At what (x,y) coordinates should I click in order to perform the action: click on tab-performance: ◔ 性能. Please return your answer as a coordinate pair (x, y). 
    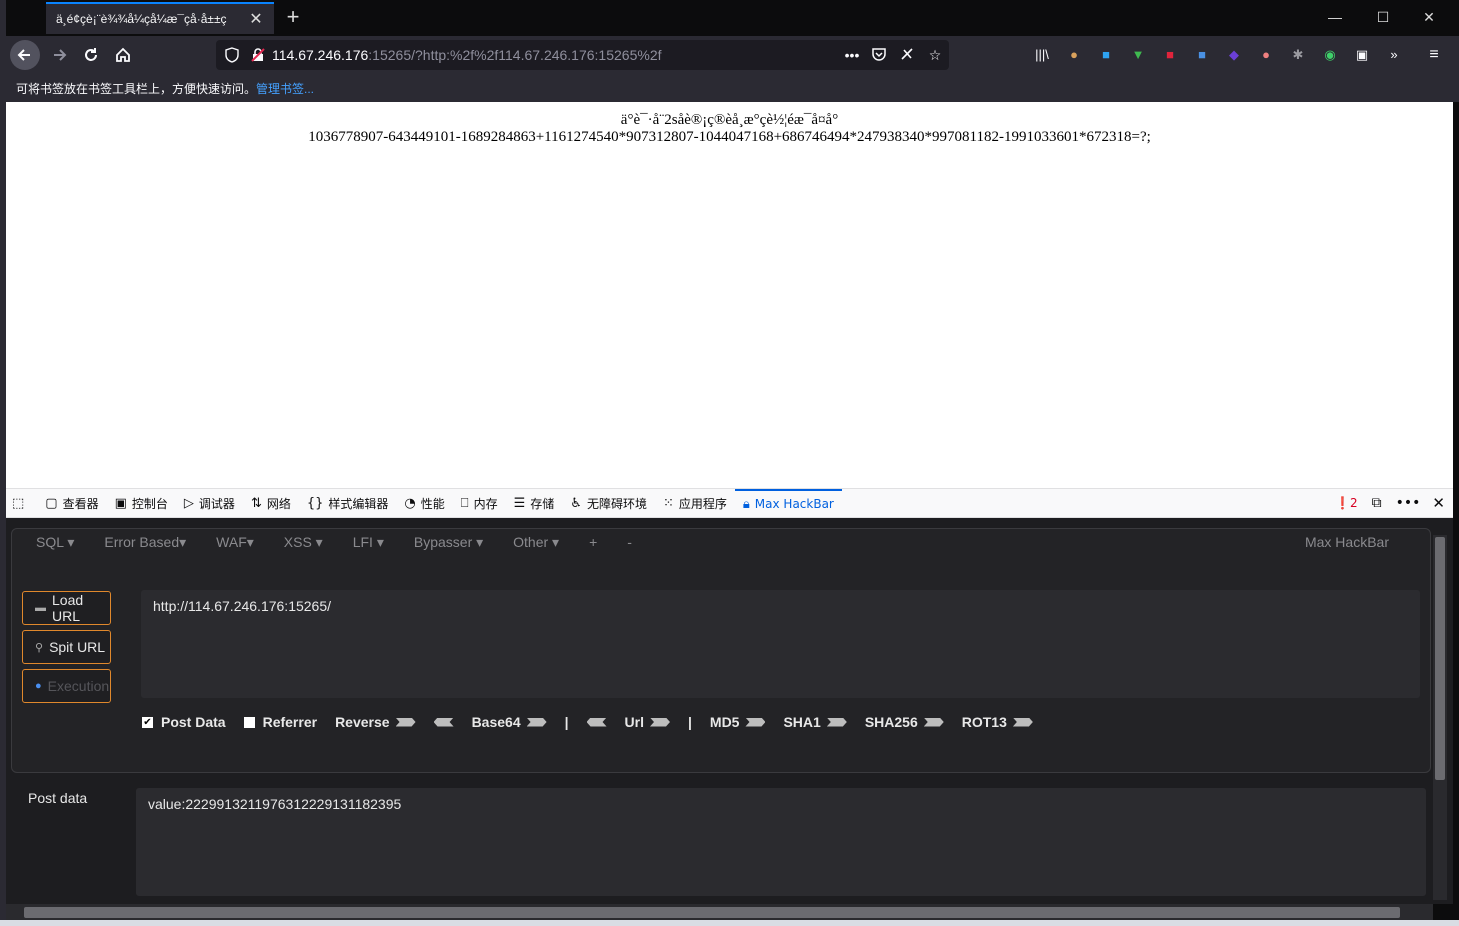
    Looking at the image, I should click on (424, 503).